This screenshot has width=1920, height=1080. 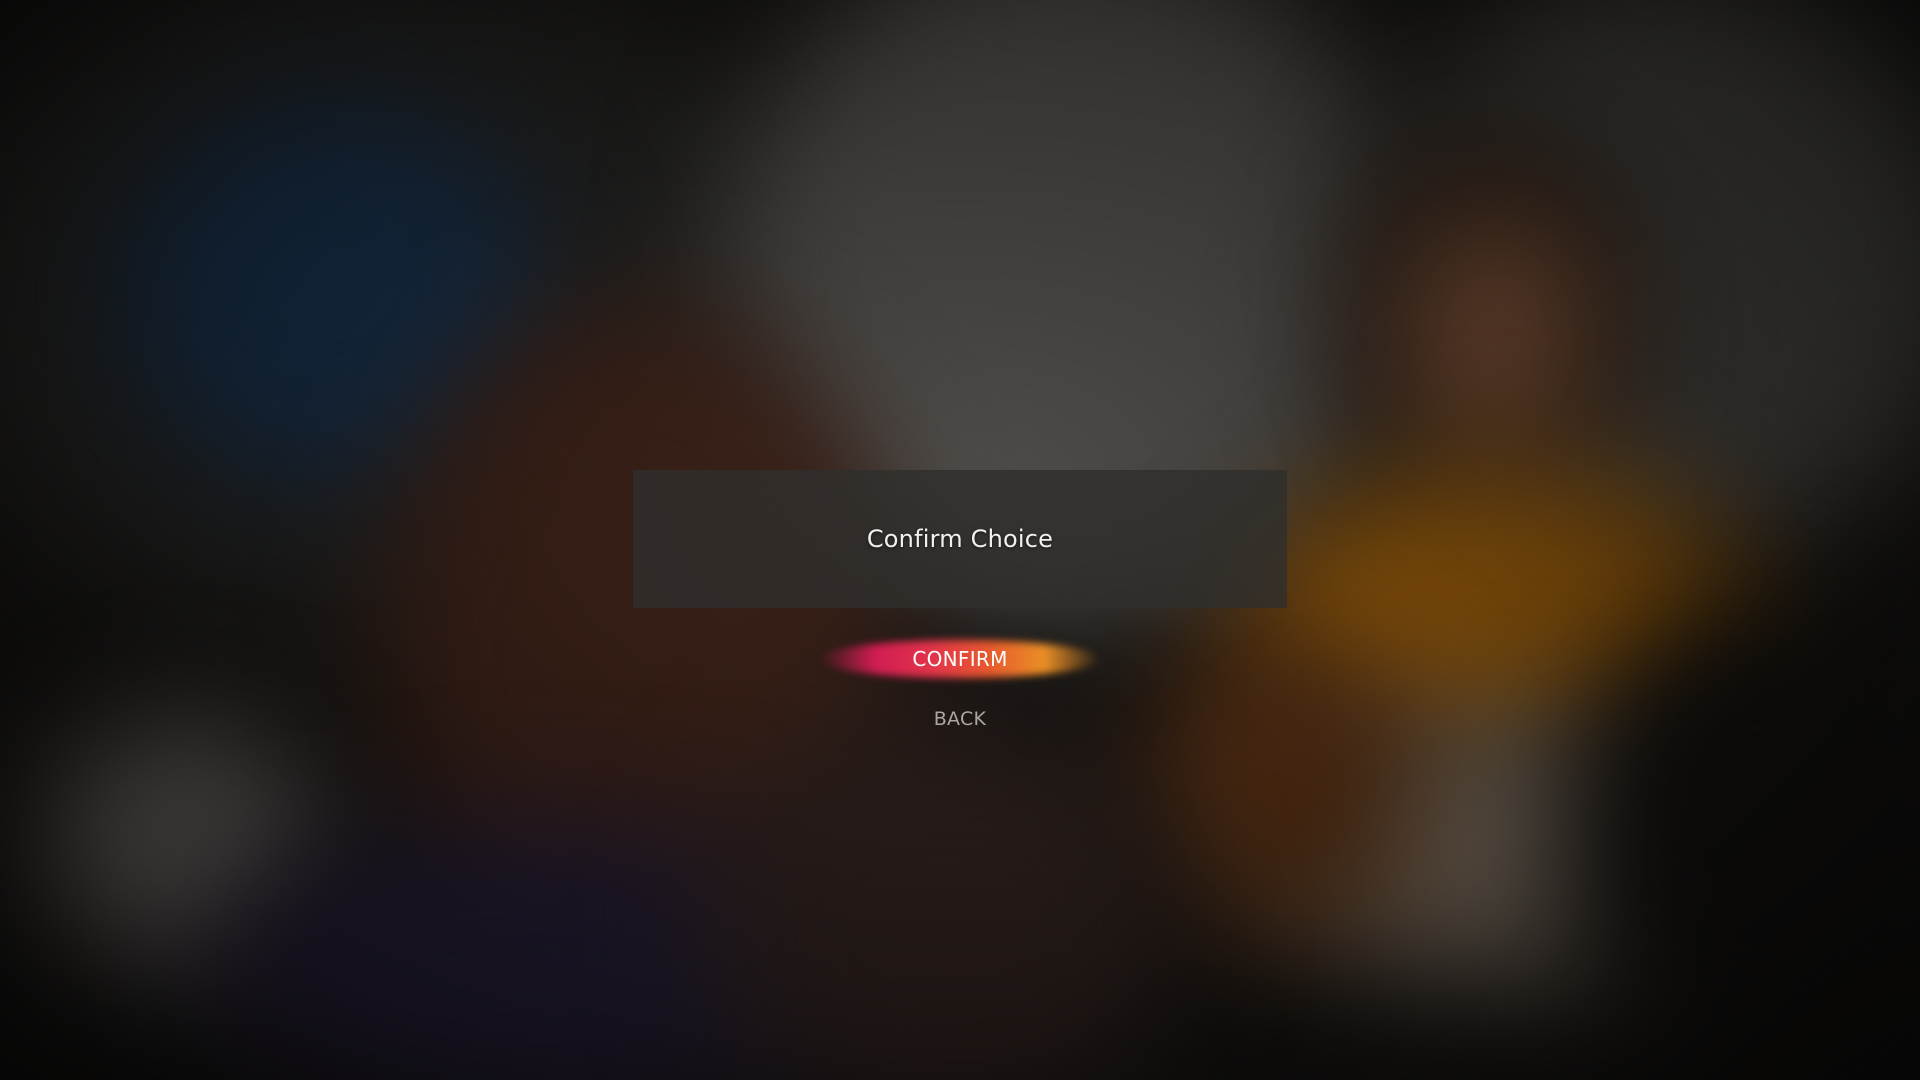 I want to click on dialog-title: Confirm Choice, so click(x=960, y=539).